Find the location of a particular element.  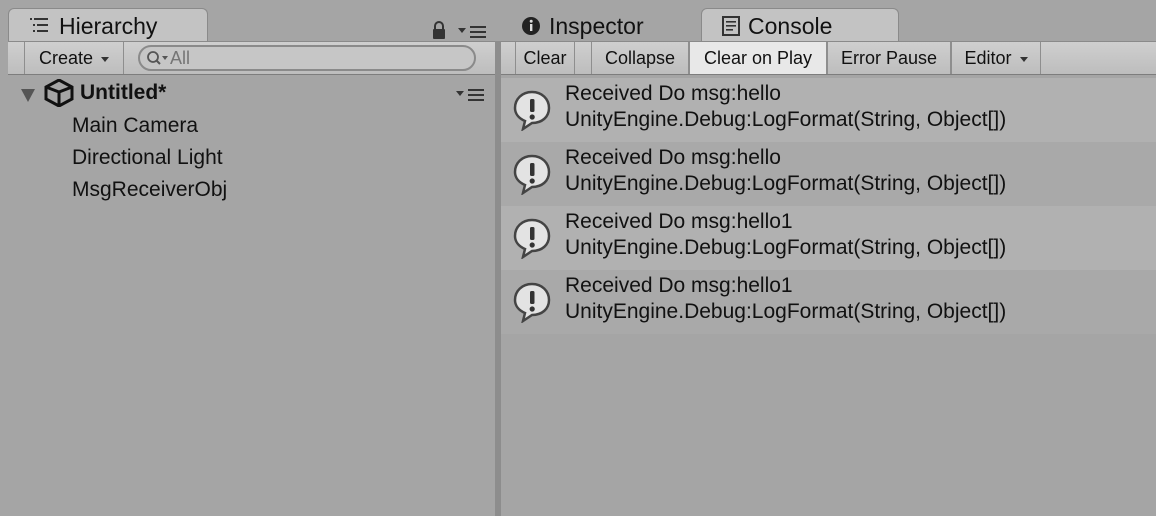

tab-strip: Hierarchy Inspector Console is located at coordinates (578, 21).